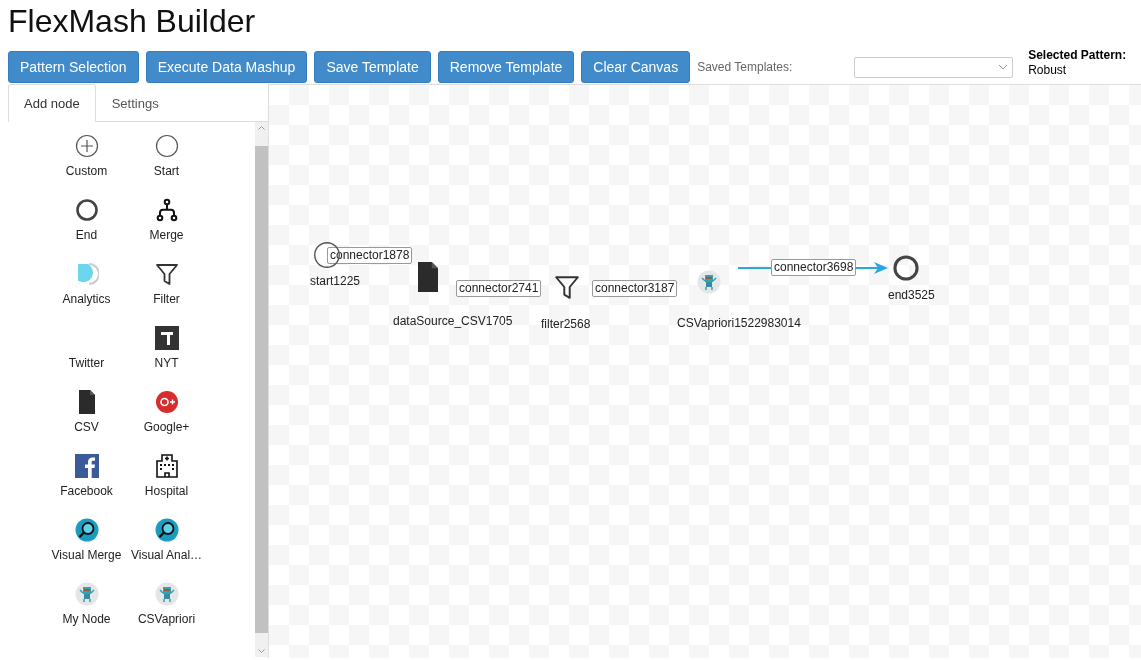 Image resolution: width=1141 pixels, height=660 pixels. I want to click on node-label: dataSource_CSV1705, so click(453, 321).